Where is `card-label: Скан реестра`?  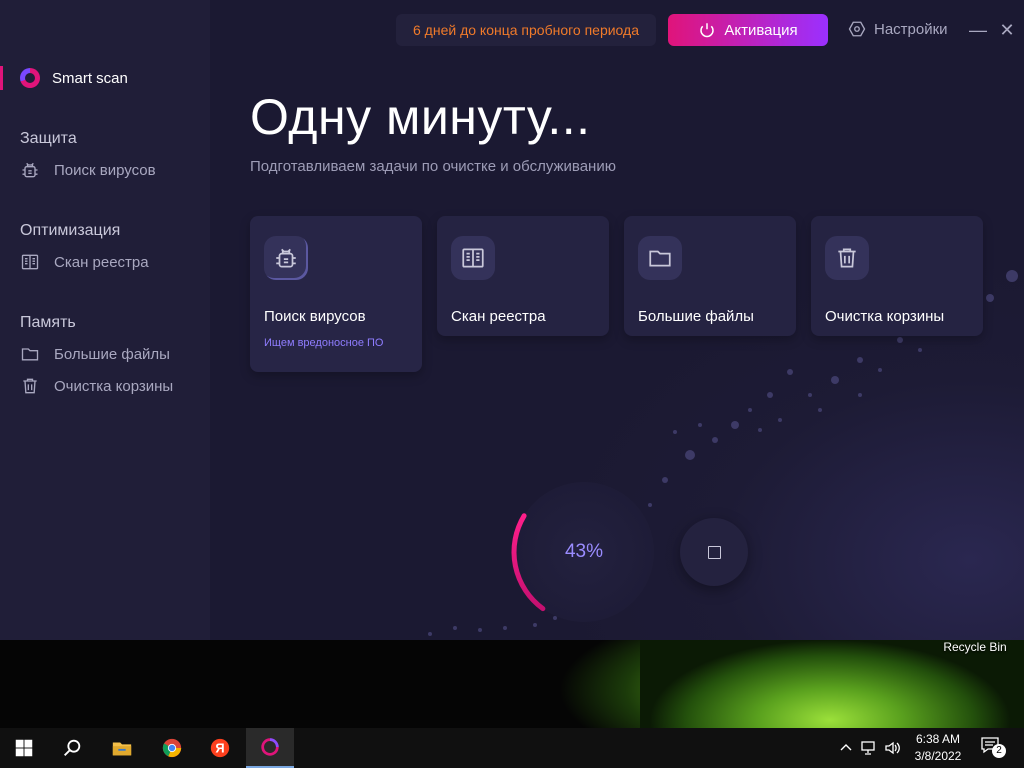
card-label: Скан реестра is located at coordinates (498, 316).